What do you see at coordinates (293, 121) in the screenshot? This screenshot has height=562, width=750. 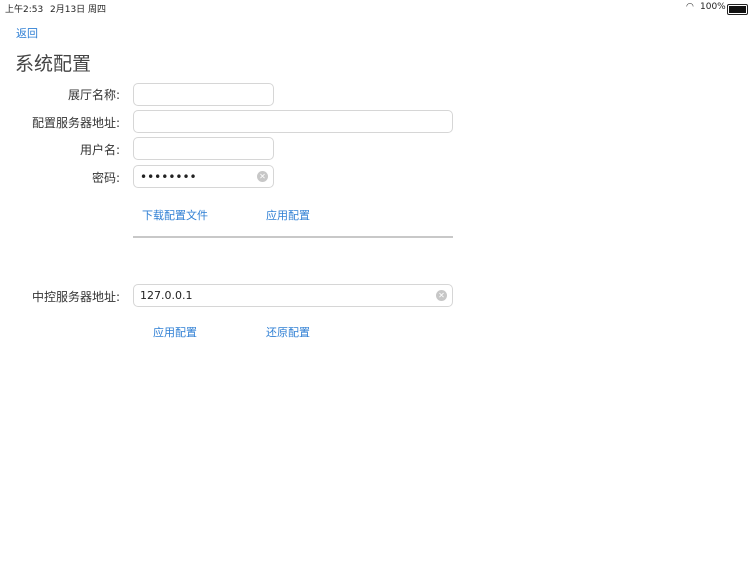 I see `config-server-input` at bounding box center [293, 121].